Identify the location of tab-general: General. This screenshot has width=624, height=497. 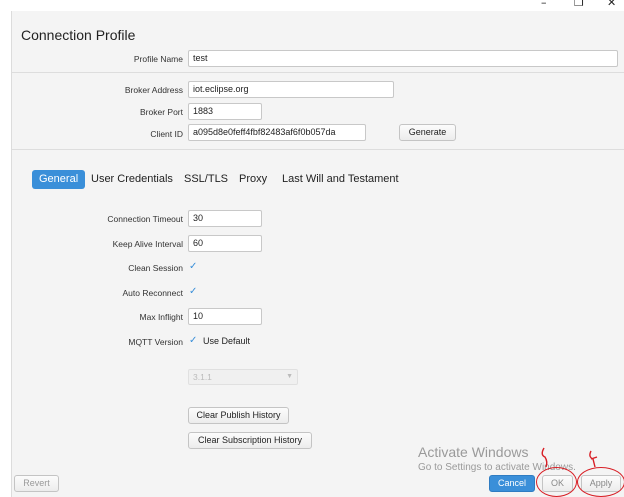
(59, 179).